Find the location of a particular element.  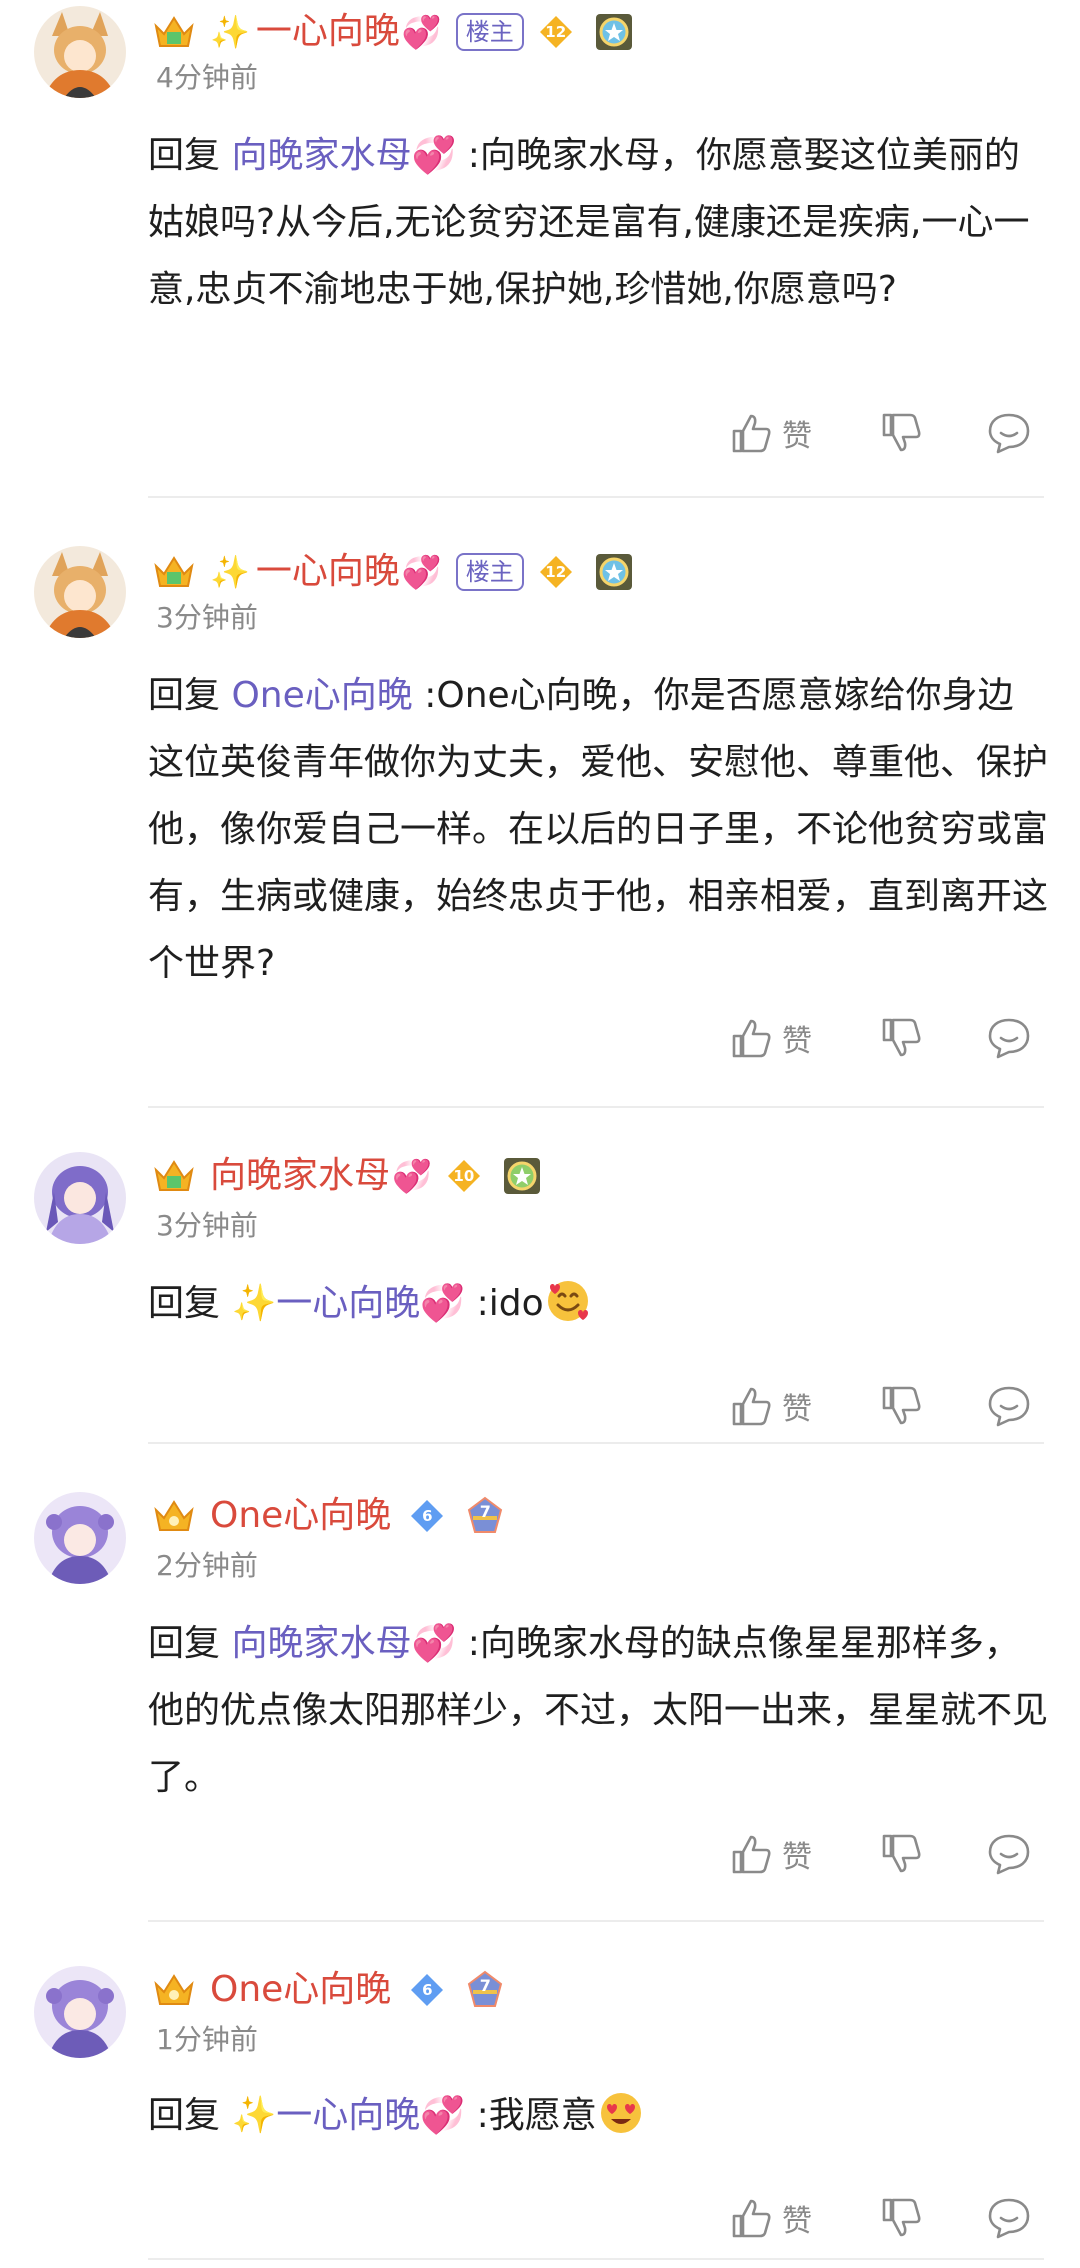

comment-body: 回复 ✨一心向晚💞 :我愿意 is located at coordinates (598, 2115).